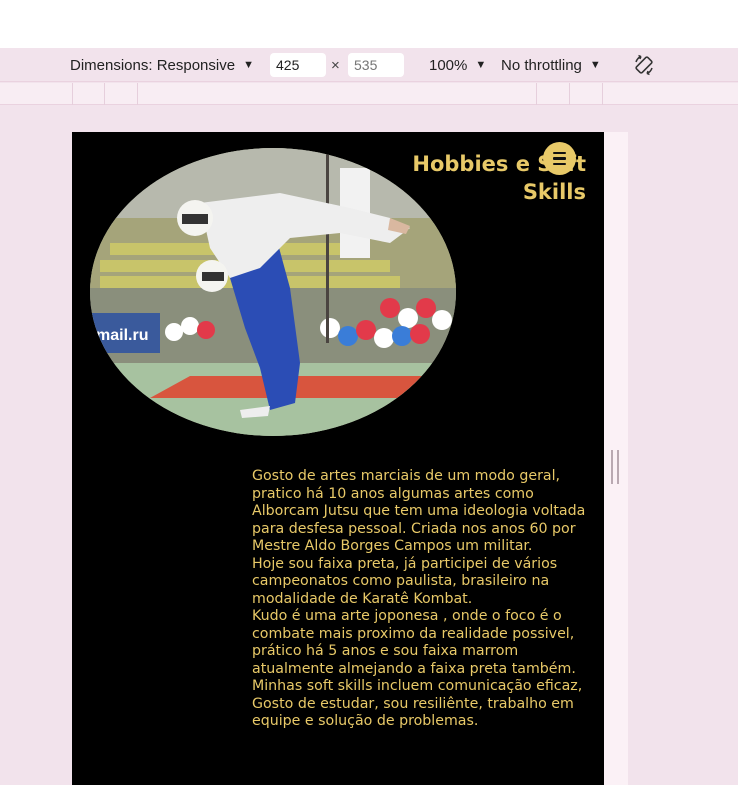 The height and width of the screenshot is (785, 738). I want to click on media-query-ruler, so click(369, 94).